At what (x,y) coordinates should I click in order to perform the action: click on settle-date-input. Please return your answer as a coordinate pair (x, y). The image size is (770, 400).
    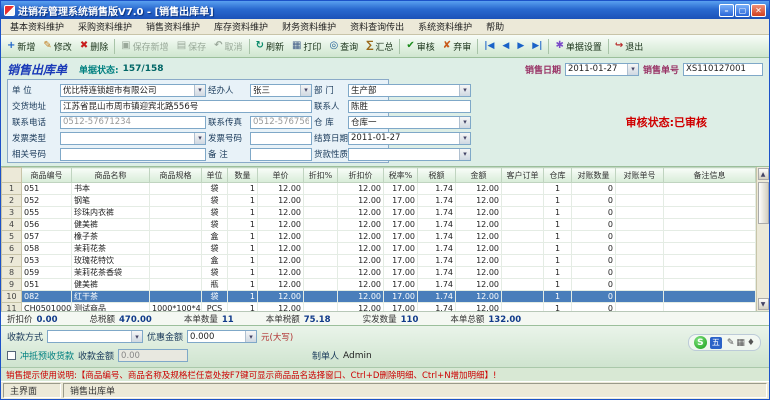
    Looking at the image, I should click on (404, 138).